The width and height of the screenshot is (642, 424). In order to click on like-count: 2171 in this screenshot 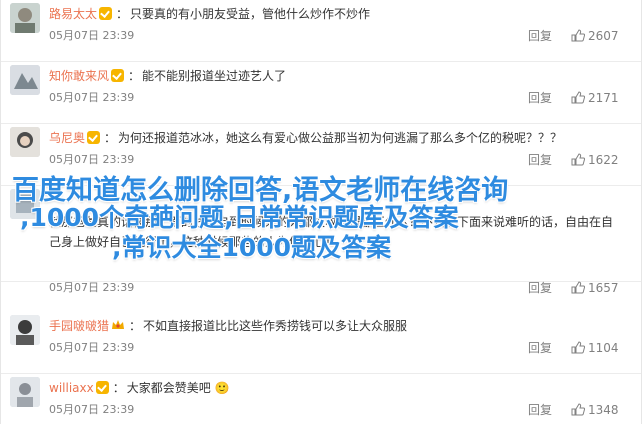, I will do `click(603, 98)`.